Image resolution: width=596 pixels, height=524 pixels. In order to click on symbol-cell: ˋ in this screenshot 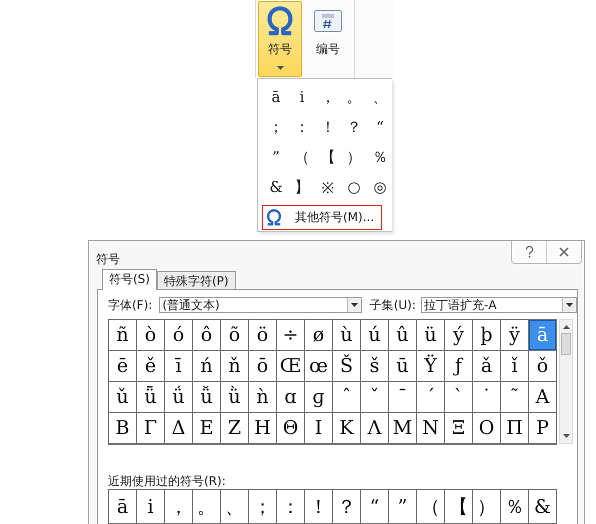, I will do `click(459, 397)`.